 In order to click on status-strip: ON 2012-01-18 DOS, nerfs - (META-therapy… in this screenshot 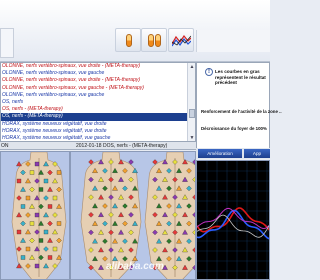, I will do `click(98, 146)`.